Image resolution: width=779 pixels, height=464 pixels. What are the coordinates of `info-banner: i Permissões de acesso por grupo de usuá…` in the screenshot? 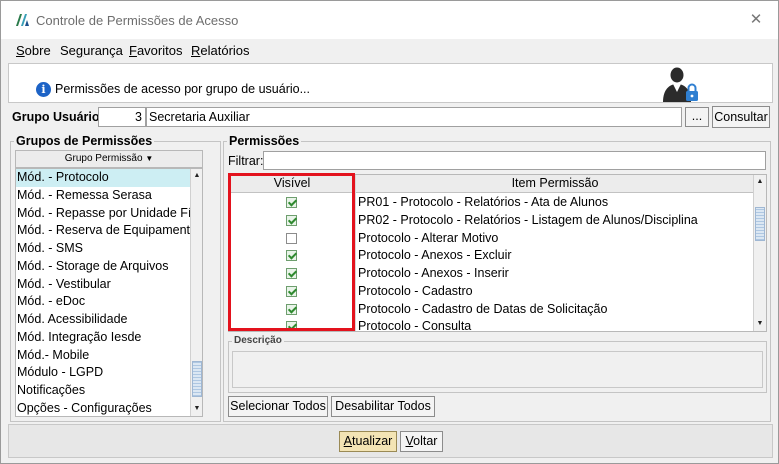 It's located at (390, 83).